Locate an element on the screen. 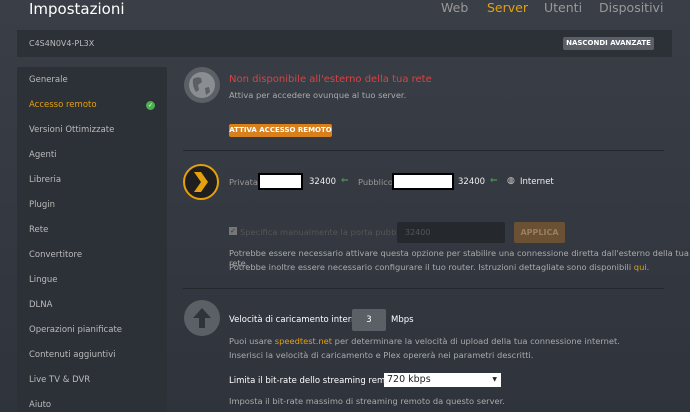 This screenshot has height=412, width=690. upload-speed-input: 3 is located at coordinates (369, 320).